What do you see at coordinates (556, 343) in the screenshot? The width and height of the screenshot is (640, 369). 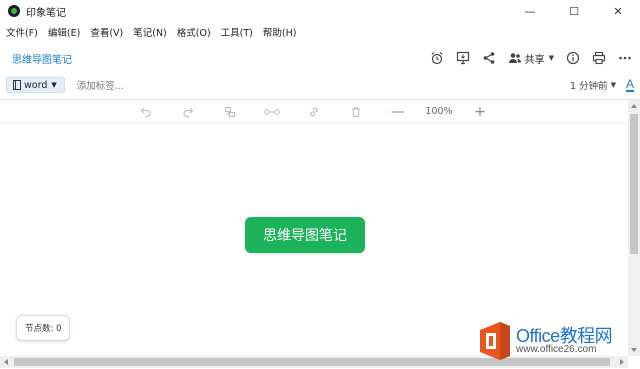 I see `watermark: Office教程网 www.office26.com` at bounding box center [556, 343].